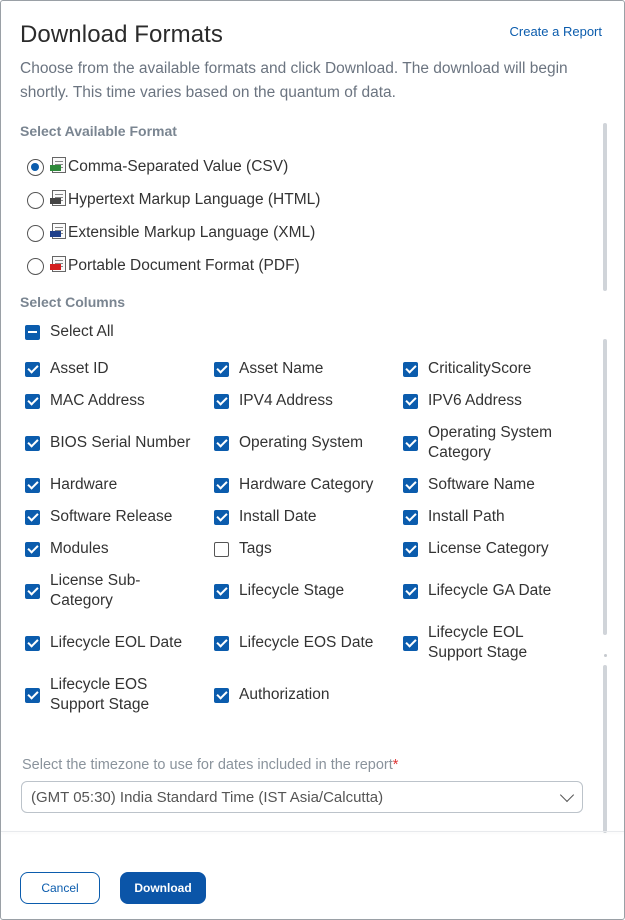 This screenshot has height=920, width=625. What do you see at coordinates (58, 198) in the screenshot?
I see `html-file-icon` at bounding box center [58, 198].